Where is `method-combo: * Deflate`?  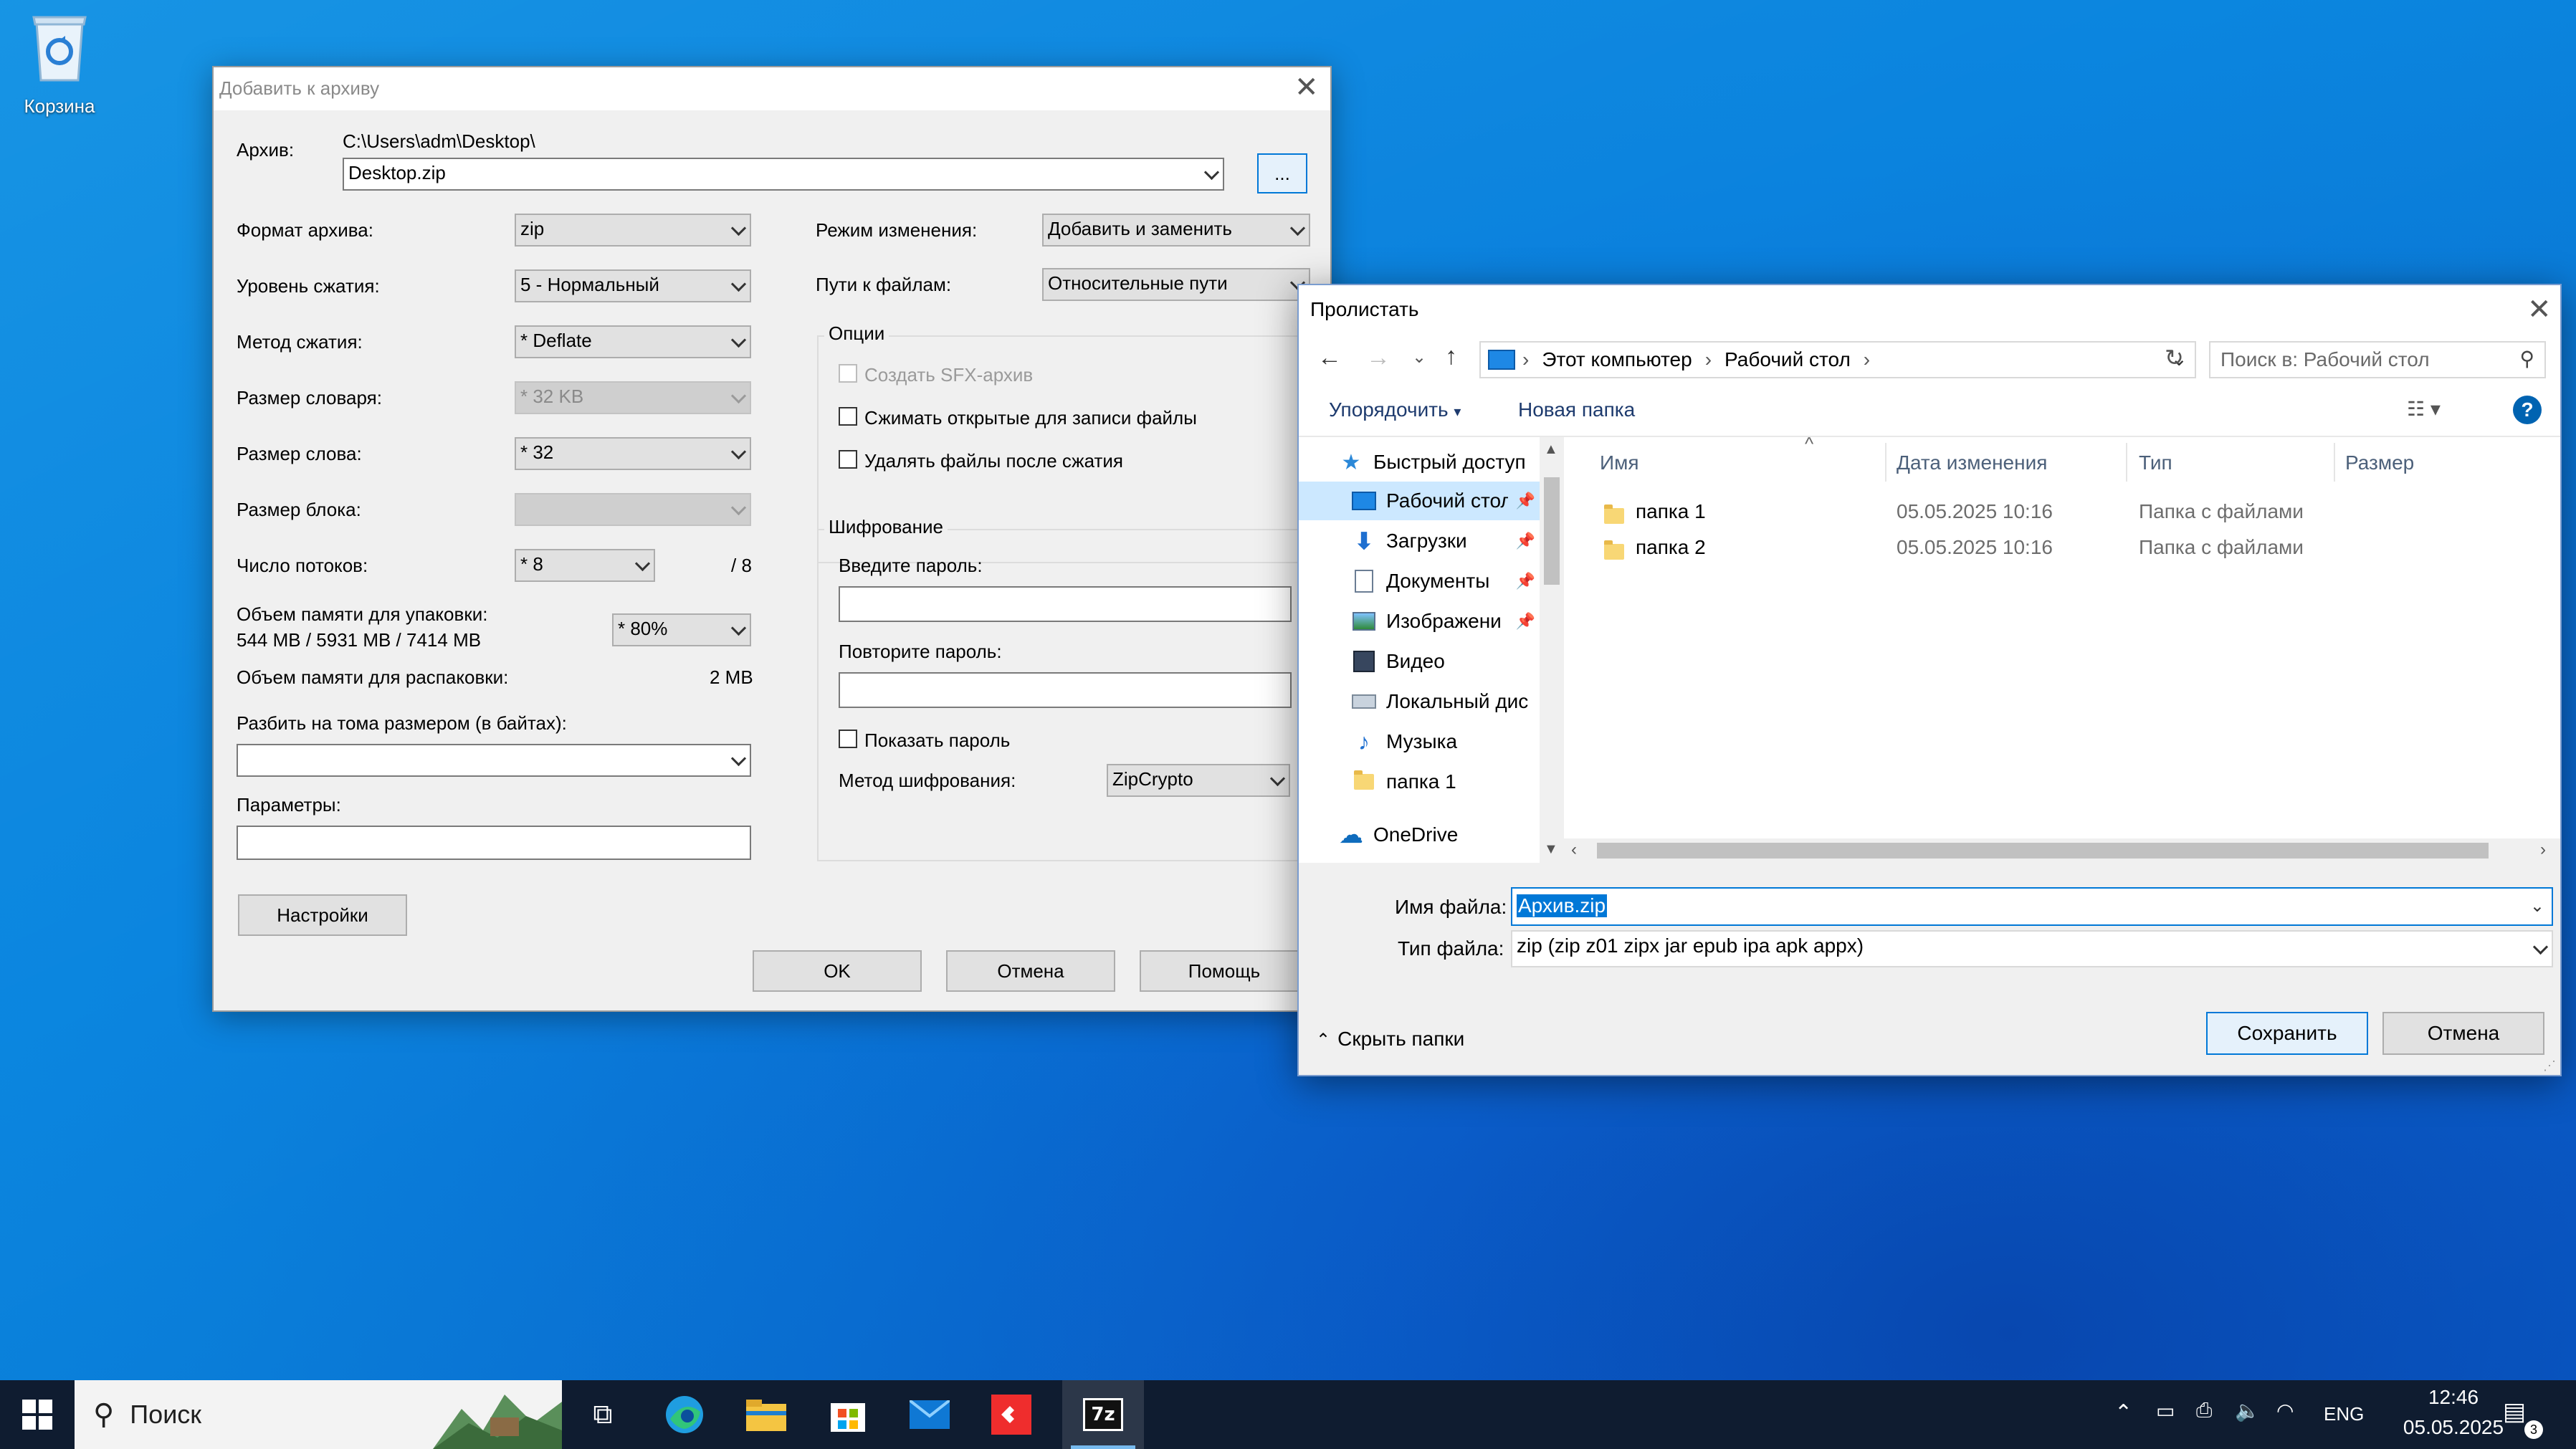 method-combo: * Deflate is located at coordinates (633, 341).